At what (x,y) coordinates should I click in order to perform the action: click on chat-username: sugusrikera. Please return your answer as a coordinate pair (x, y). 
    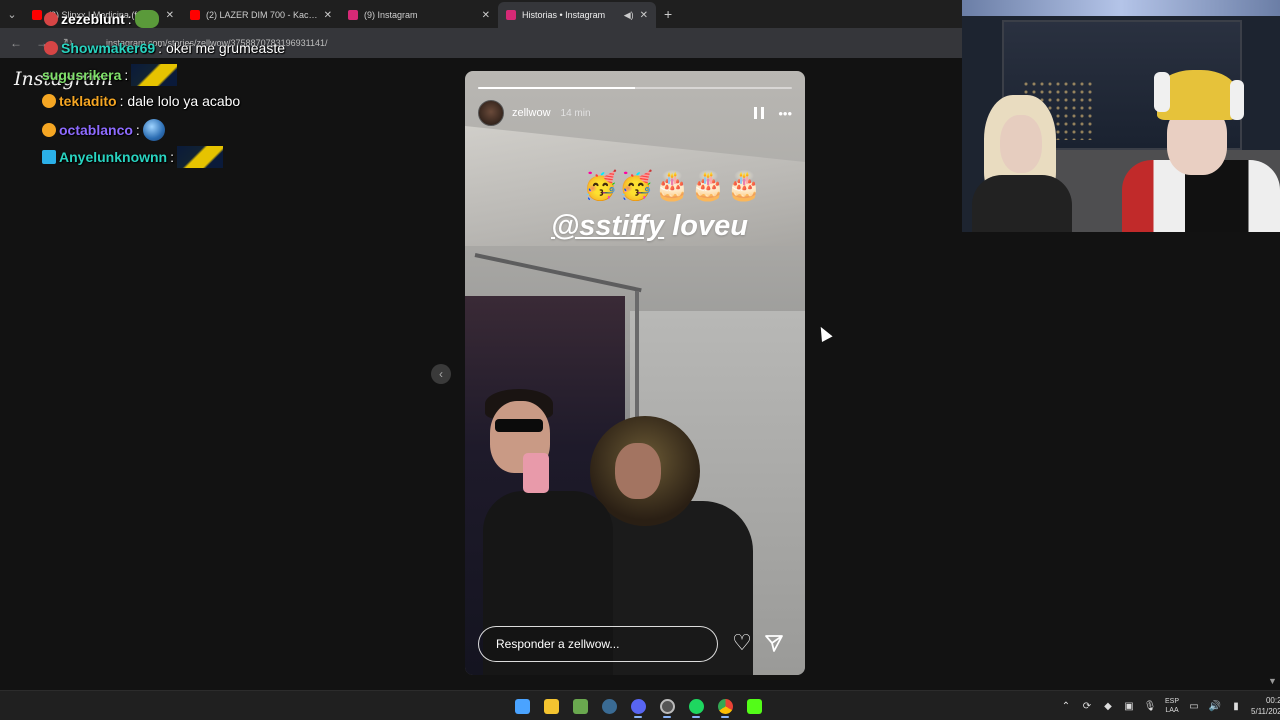
    Looking at the image, I should click on (82, 75).